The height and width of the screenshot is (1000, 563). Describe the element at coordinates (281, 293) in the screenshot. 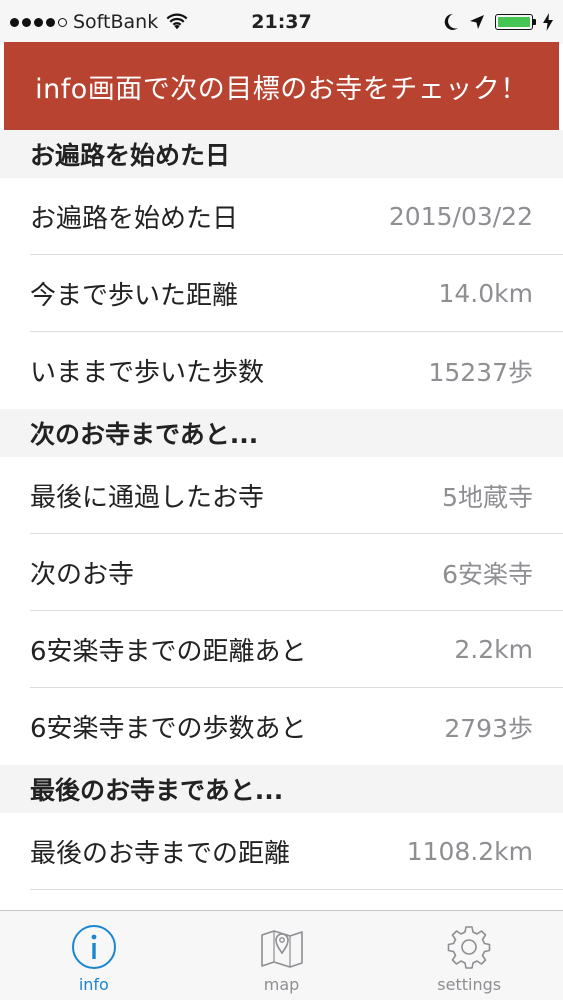

I see `table-row: 今まで歩いた距離 14.0km` at that location.